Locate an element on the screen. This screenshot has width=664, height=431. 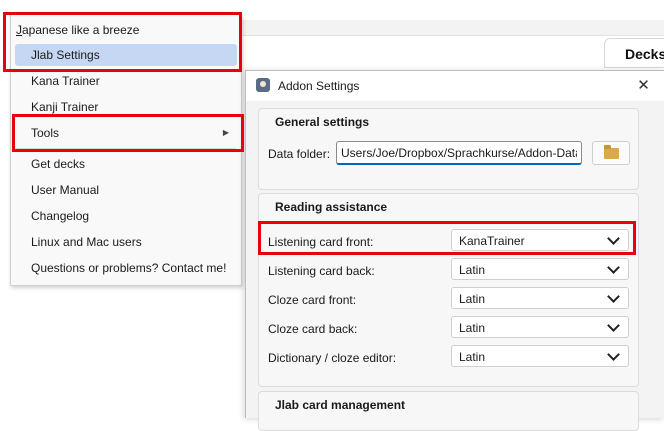
folder-icon is located at coordinates (611, 152).